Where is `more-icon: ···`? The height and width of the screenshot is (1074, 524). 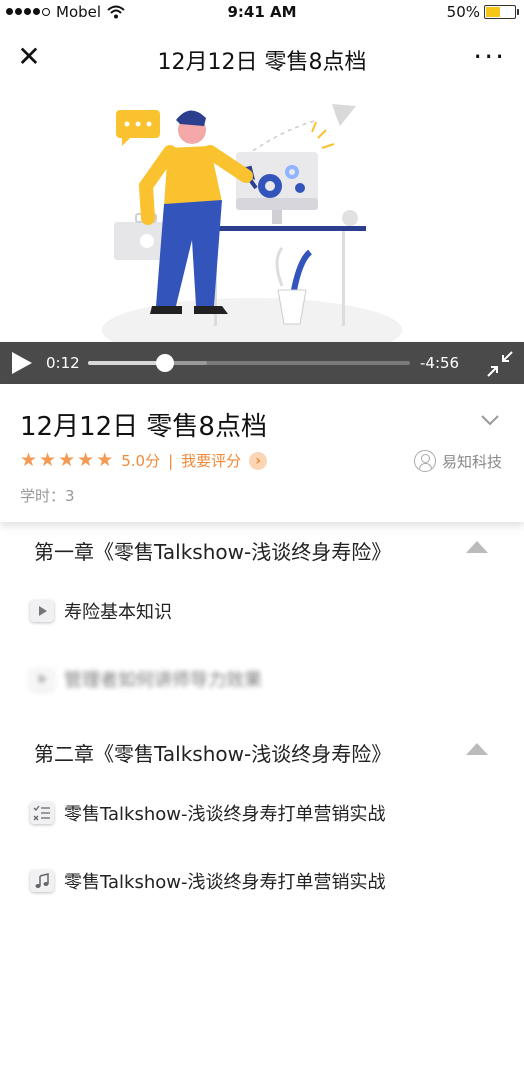
more-icon: ··· is located at coordinates (489, 56).